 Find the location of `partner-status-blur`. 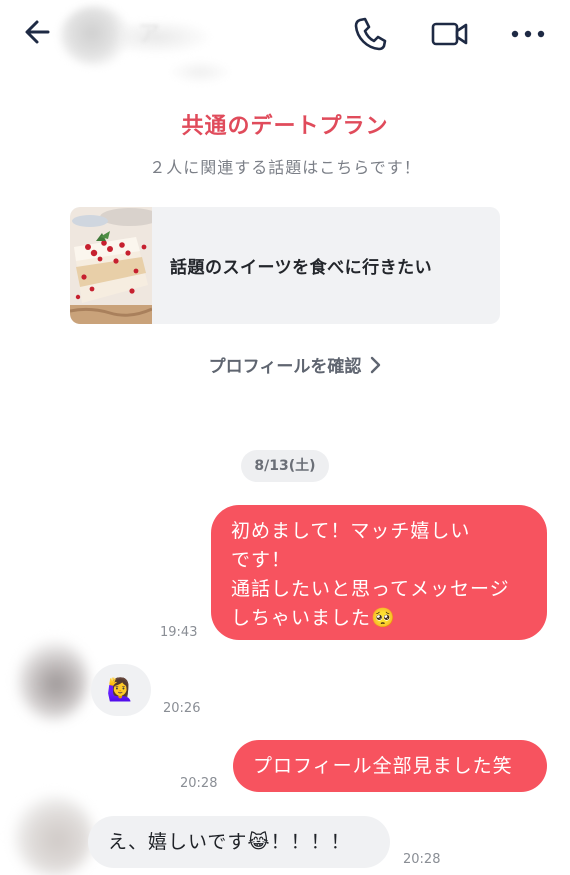

partner-status-blur is located at coordinates (200, 72).